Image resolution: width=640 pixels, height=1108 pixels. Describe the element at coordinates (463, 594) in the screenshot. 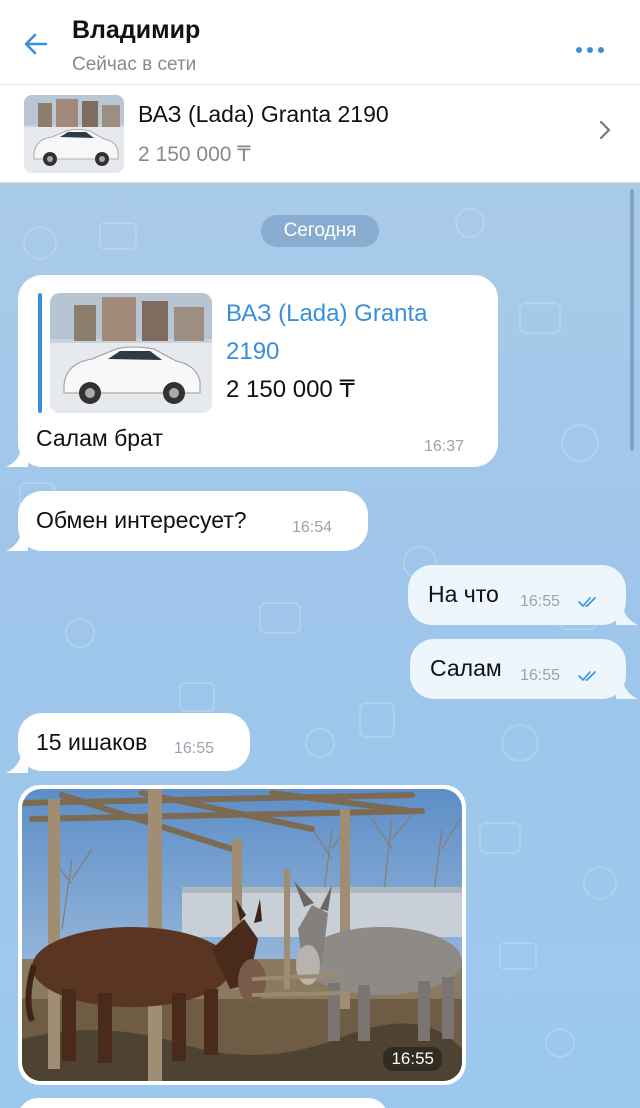

I see `message-text: На что` at that location.